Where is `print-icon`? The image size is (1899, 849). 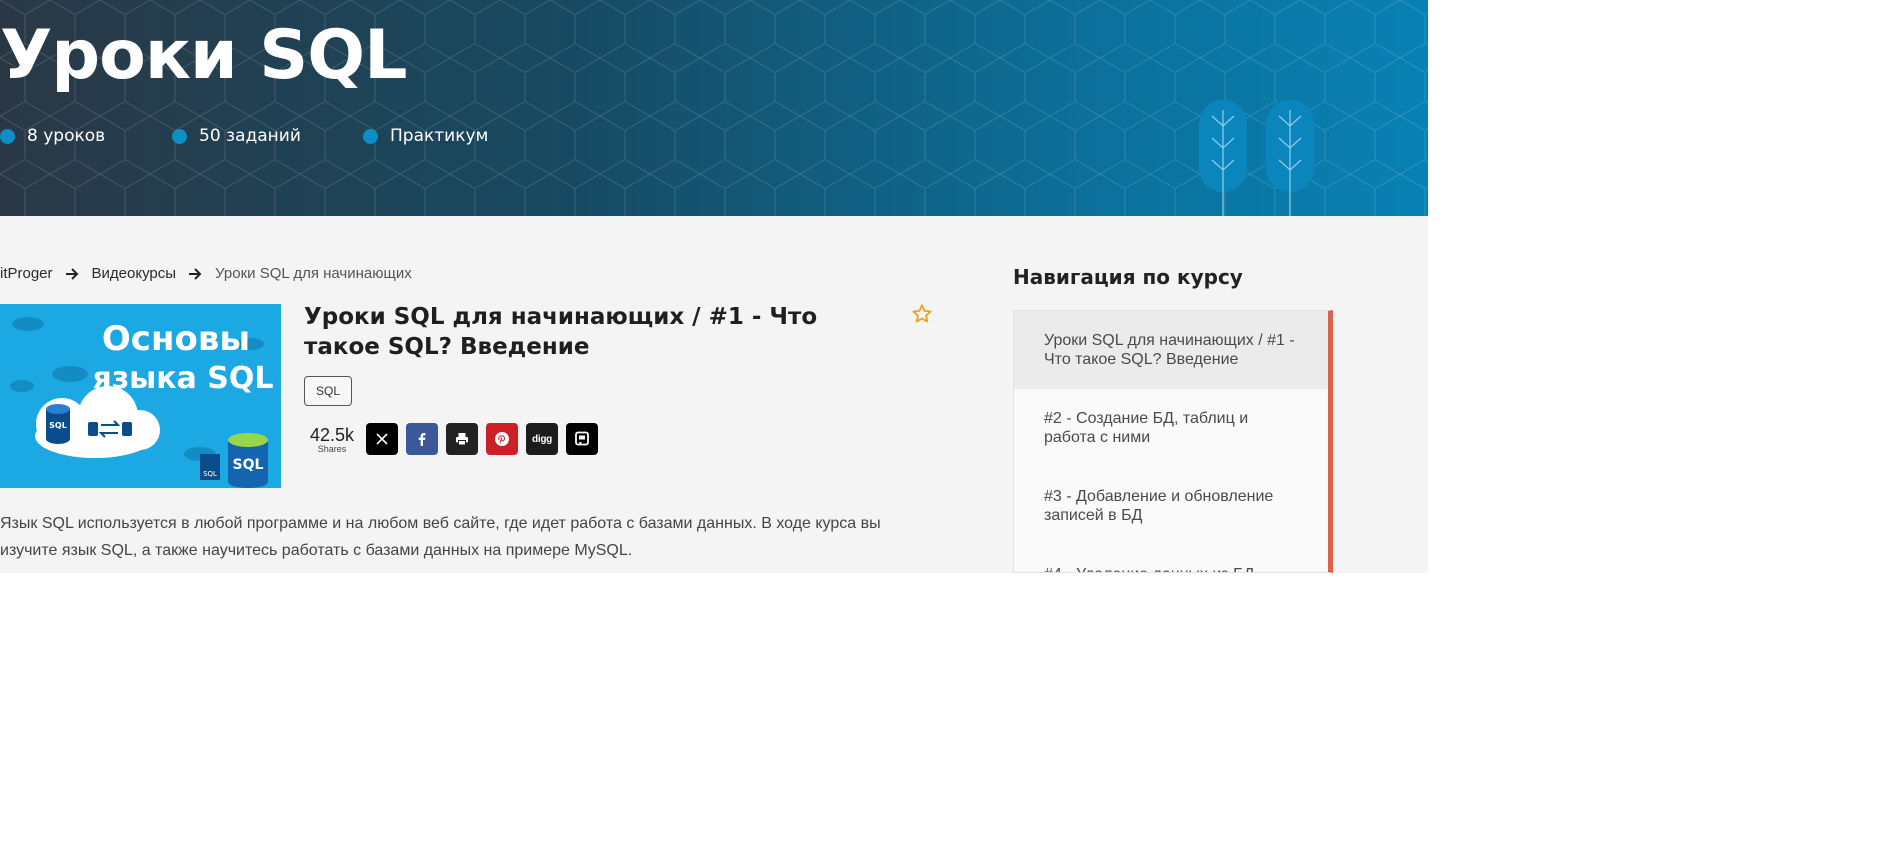 print-icon is located at coordinates (462, 439).